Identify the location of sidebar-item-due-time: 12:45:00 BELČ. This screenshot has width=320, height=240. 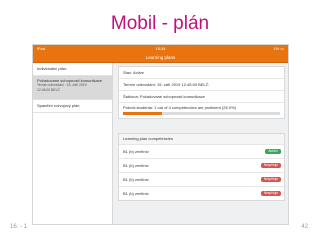
(48, 90).